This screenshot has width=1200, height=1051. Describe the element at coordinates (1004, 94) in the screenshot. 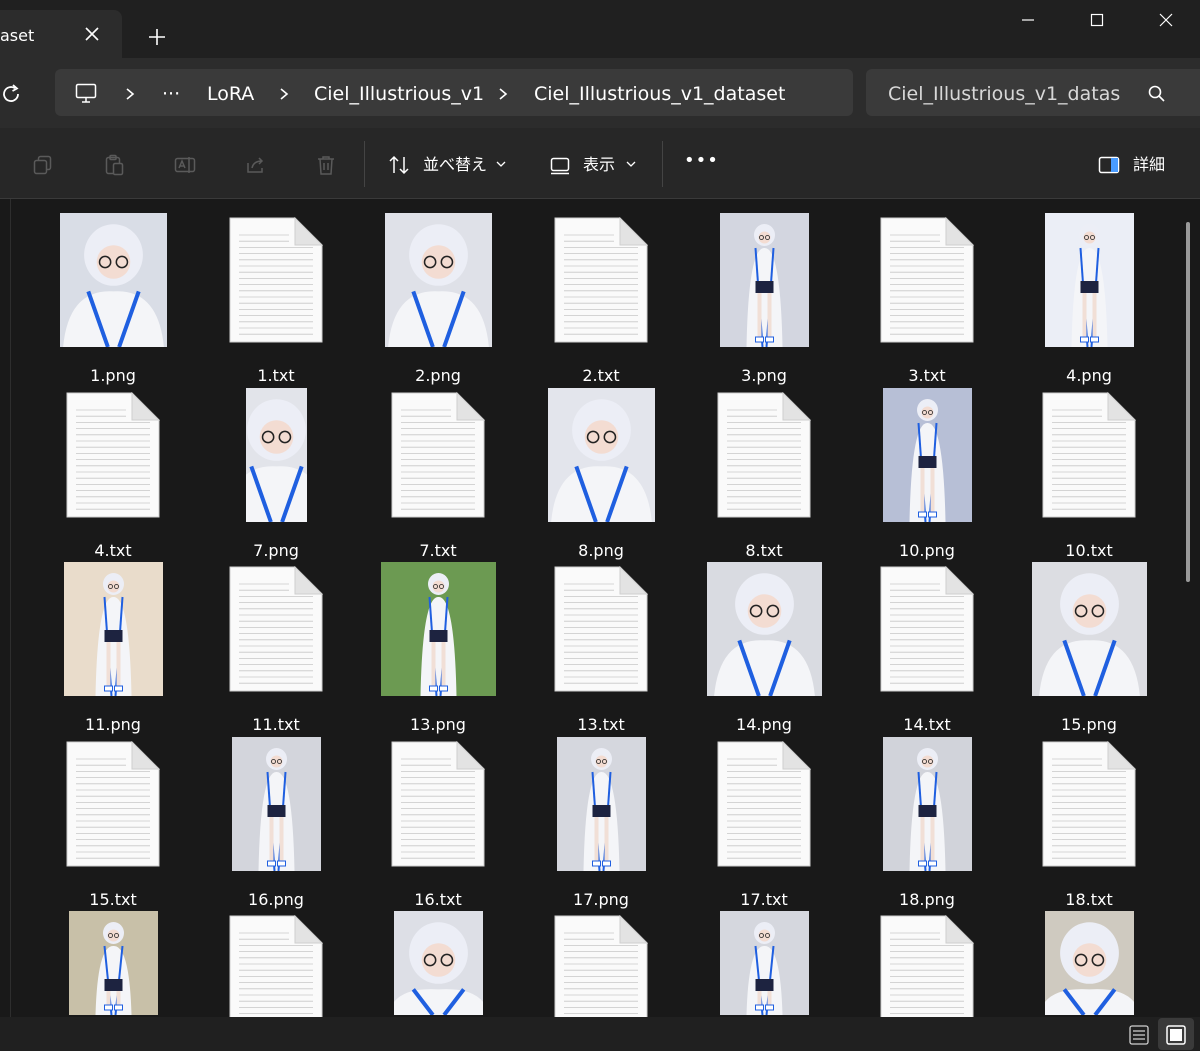

I see `search-input: Ciel_Illustrious_v1_dataset` at that location.